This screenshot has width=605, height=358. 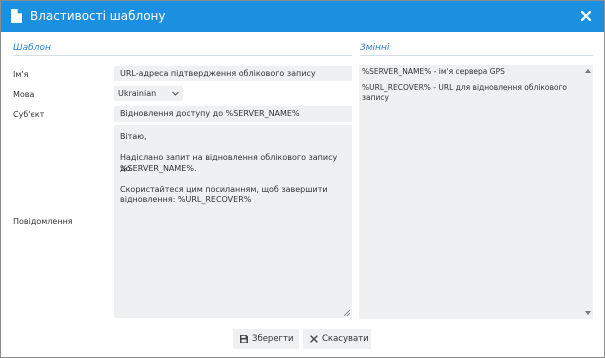 I want to click on subject-label: Суб'єкт, so click(x=29, y=114).